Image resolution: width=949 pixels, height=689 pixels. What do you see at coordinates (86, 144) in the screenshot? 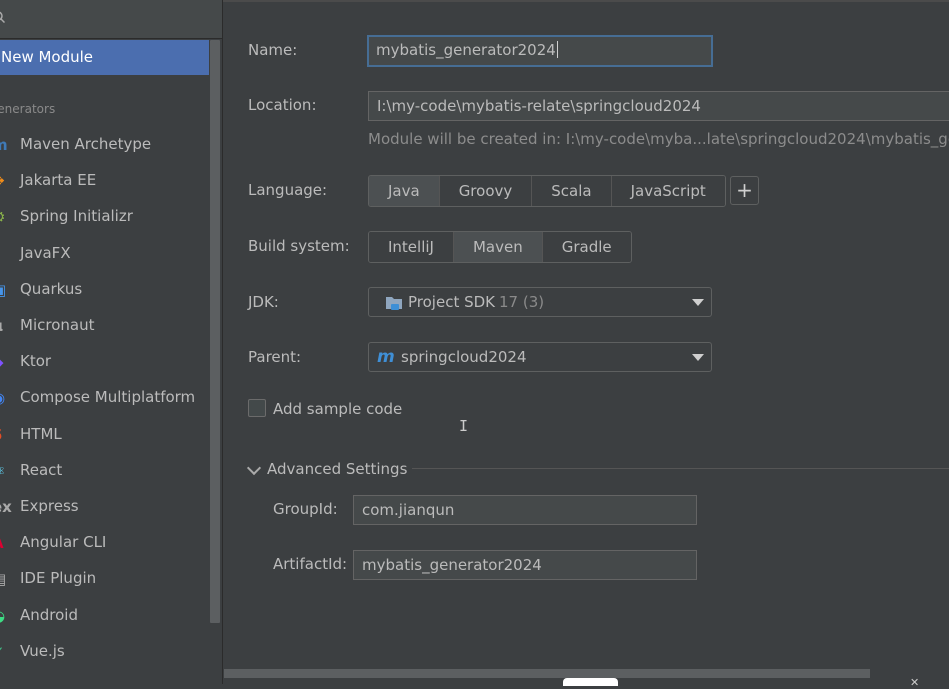
I see `sidebar-item-label: Maven Archetype` at bounding box center [86, 144].